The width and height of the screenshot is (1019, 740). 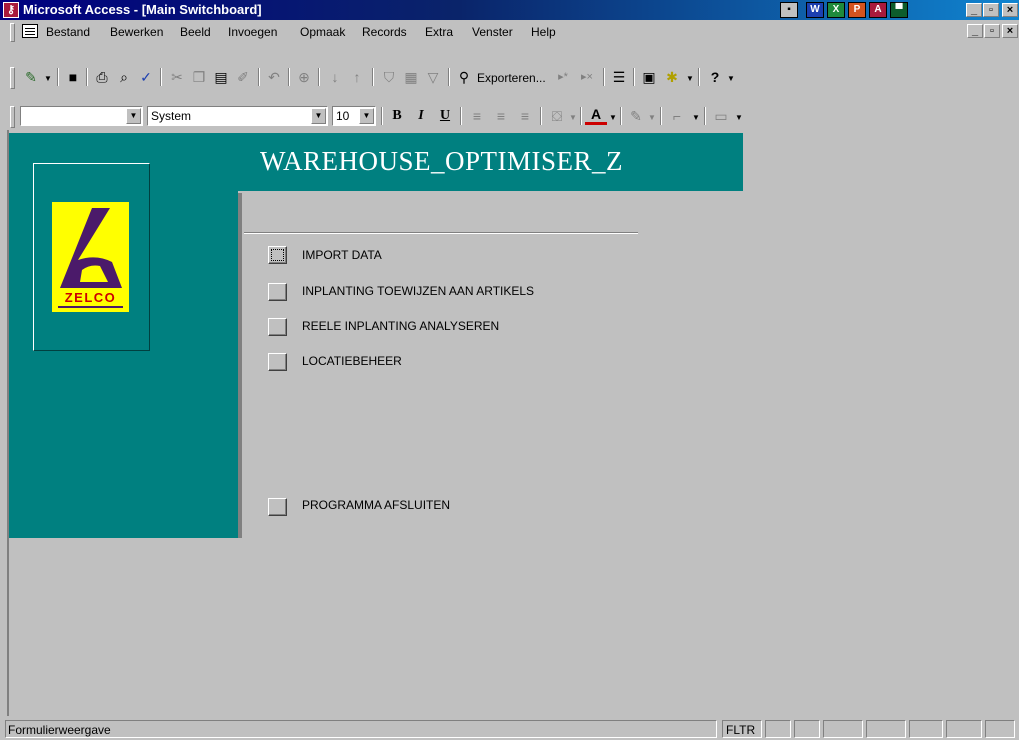 I want to click on font-size-combo: 10 ▼, so click(x=354, y=116).